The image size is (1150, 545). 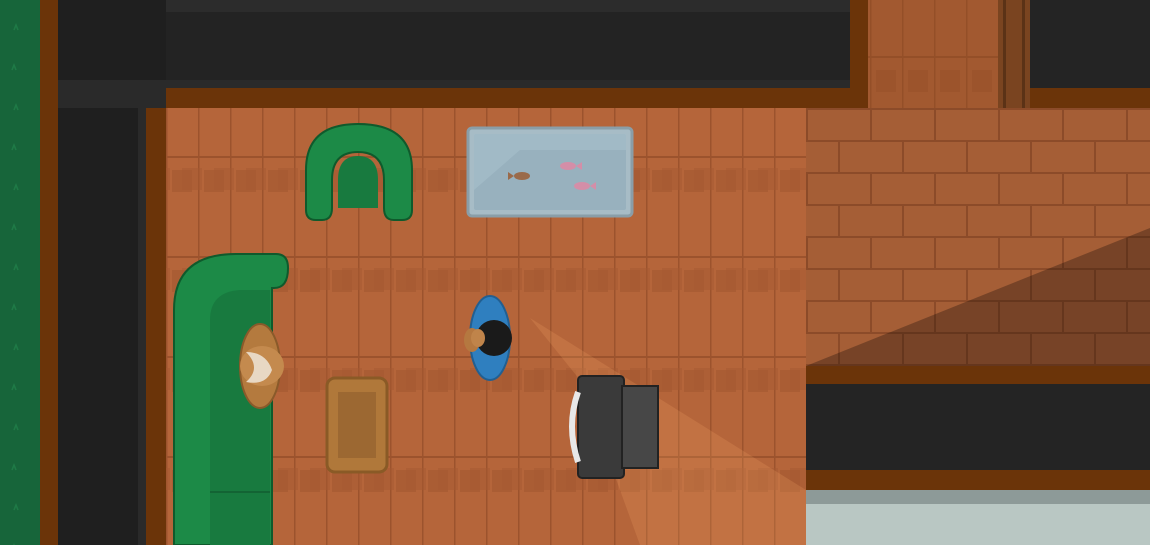 I want to click on kitchen-floor, so click(x=978, y=524).